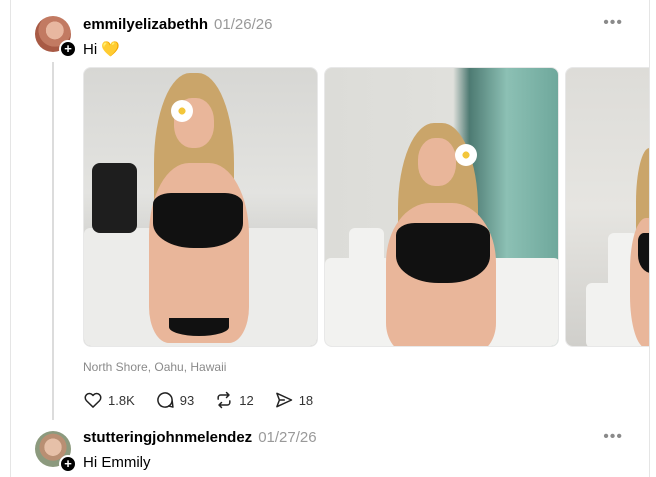  I want to click on reply-button: 93, so click(174, 400).